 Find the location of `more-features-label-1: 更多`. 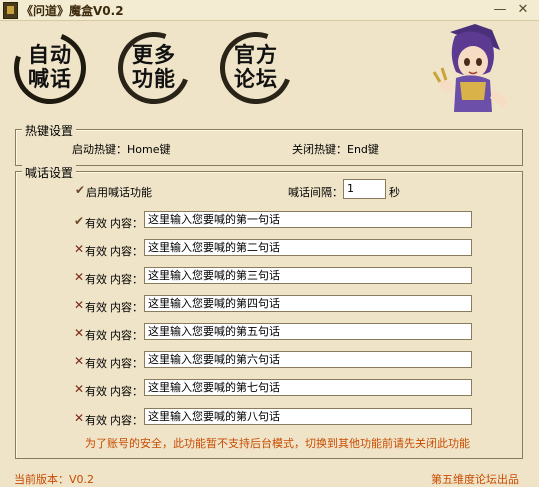

more-features-label-1: 更多 is located at coordinates (154, 55).